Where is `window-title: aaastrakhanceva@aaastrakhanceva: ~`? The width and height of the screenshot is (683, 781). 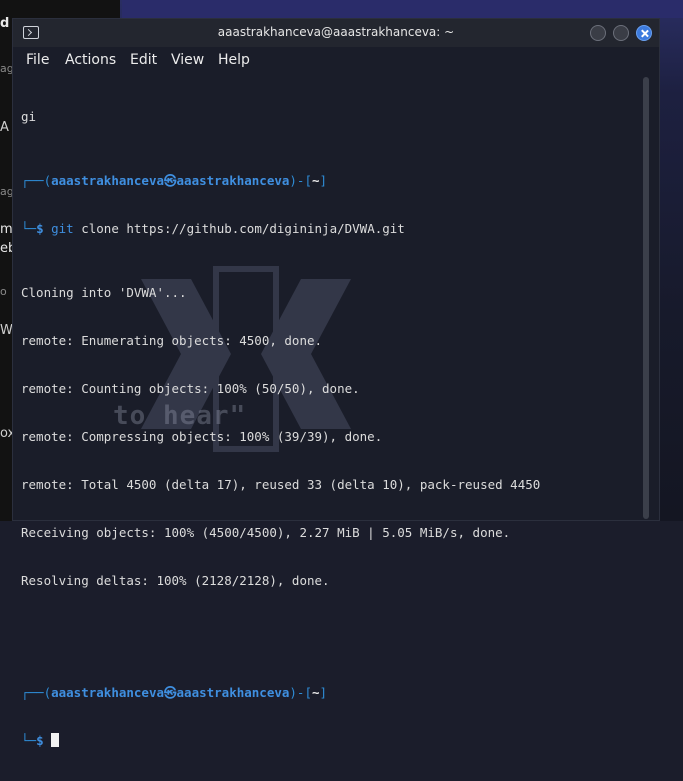 window-title: aaastrakhanceva@aaastrakhanceva: ~ is located at coordinates (336, 32).